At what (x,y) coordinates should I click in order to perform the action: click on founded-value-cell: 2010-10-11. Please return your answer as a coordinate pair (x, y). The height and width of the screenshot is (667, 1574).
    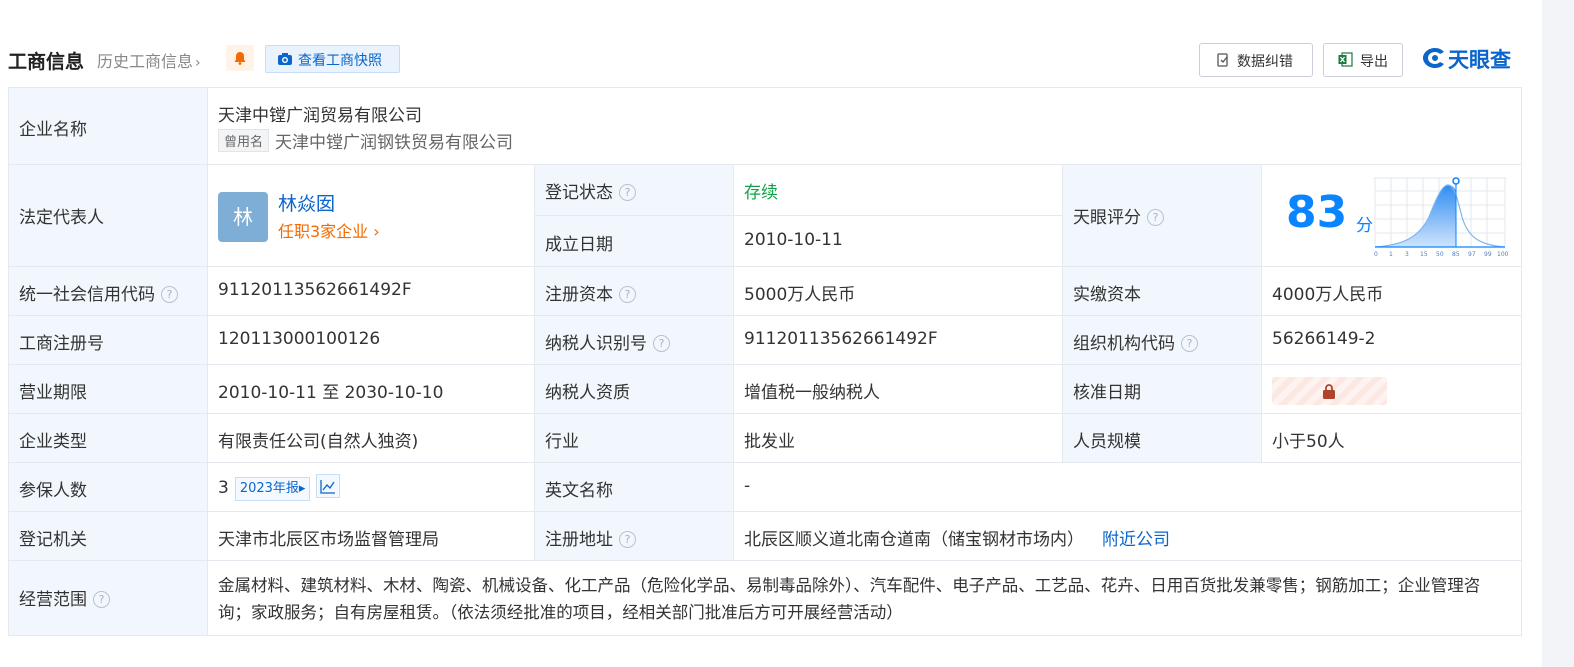
    Looking at the image, I should click on (898, 241).